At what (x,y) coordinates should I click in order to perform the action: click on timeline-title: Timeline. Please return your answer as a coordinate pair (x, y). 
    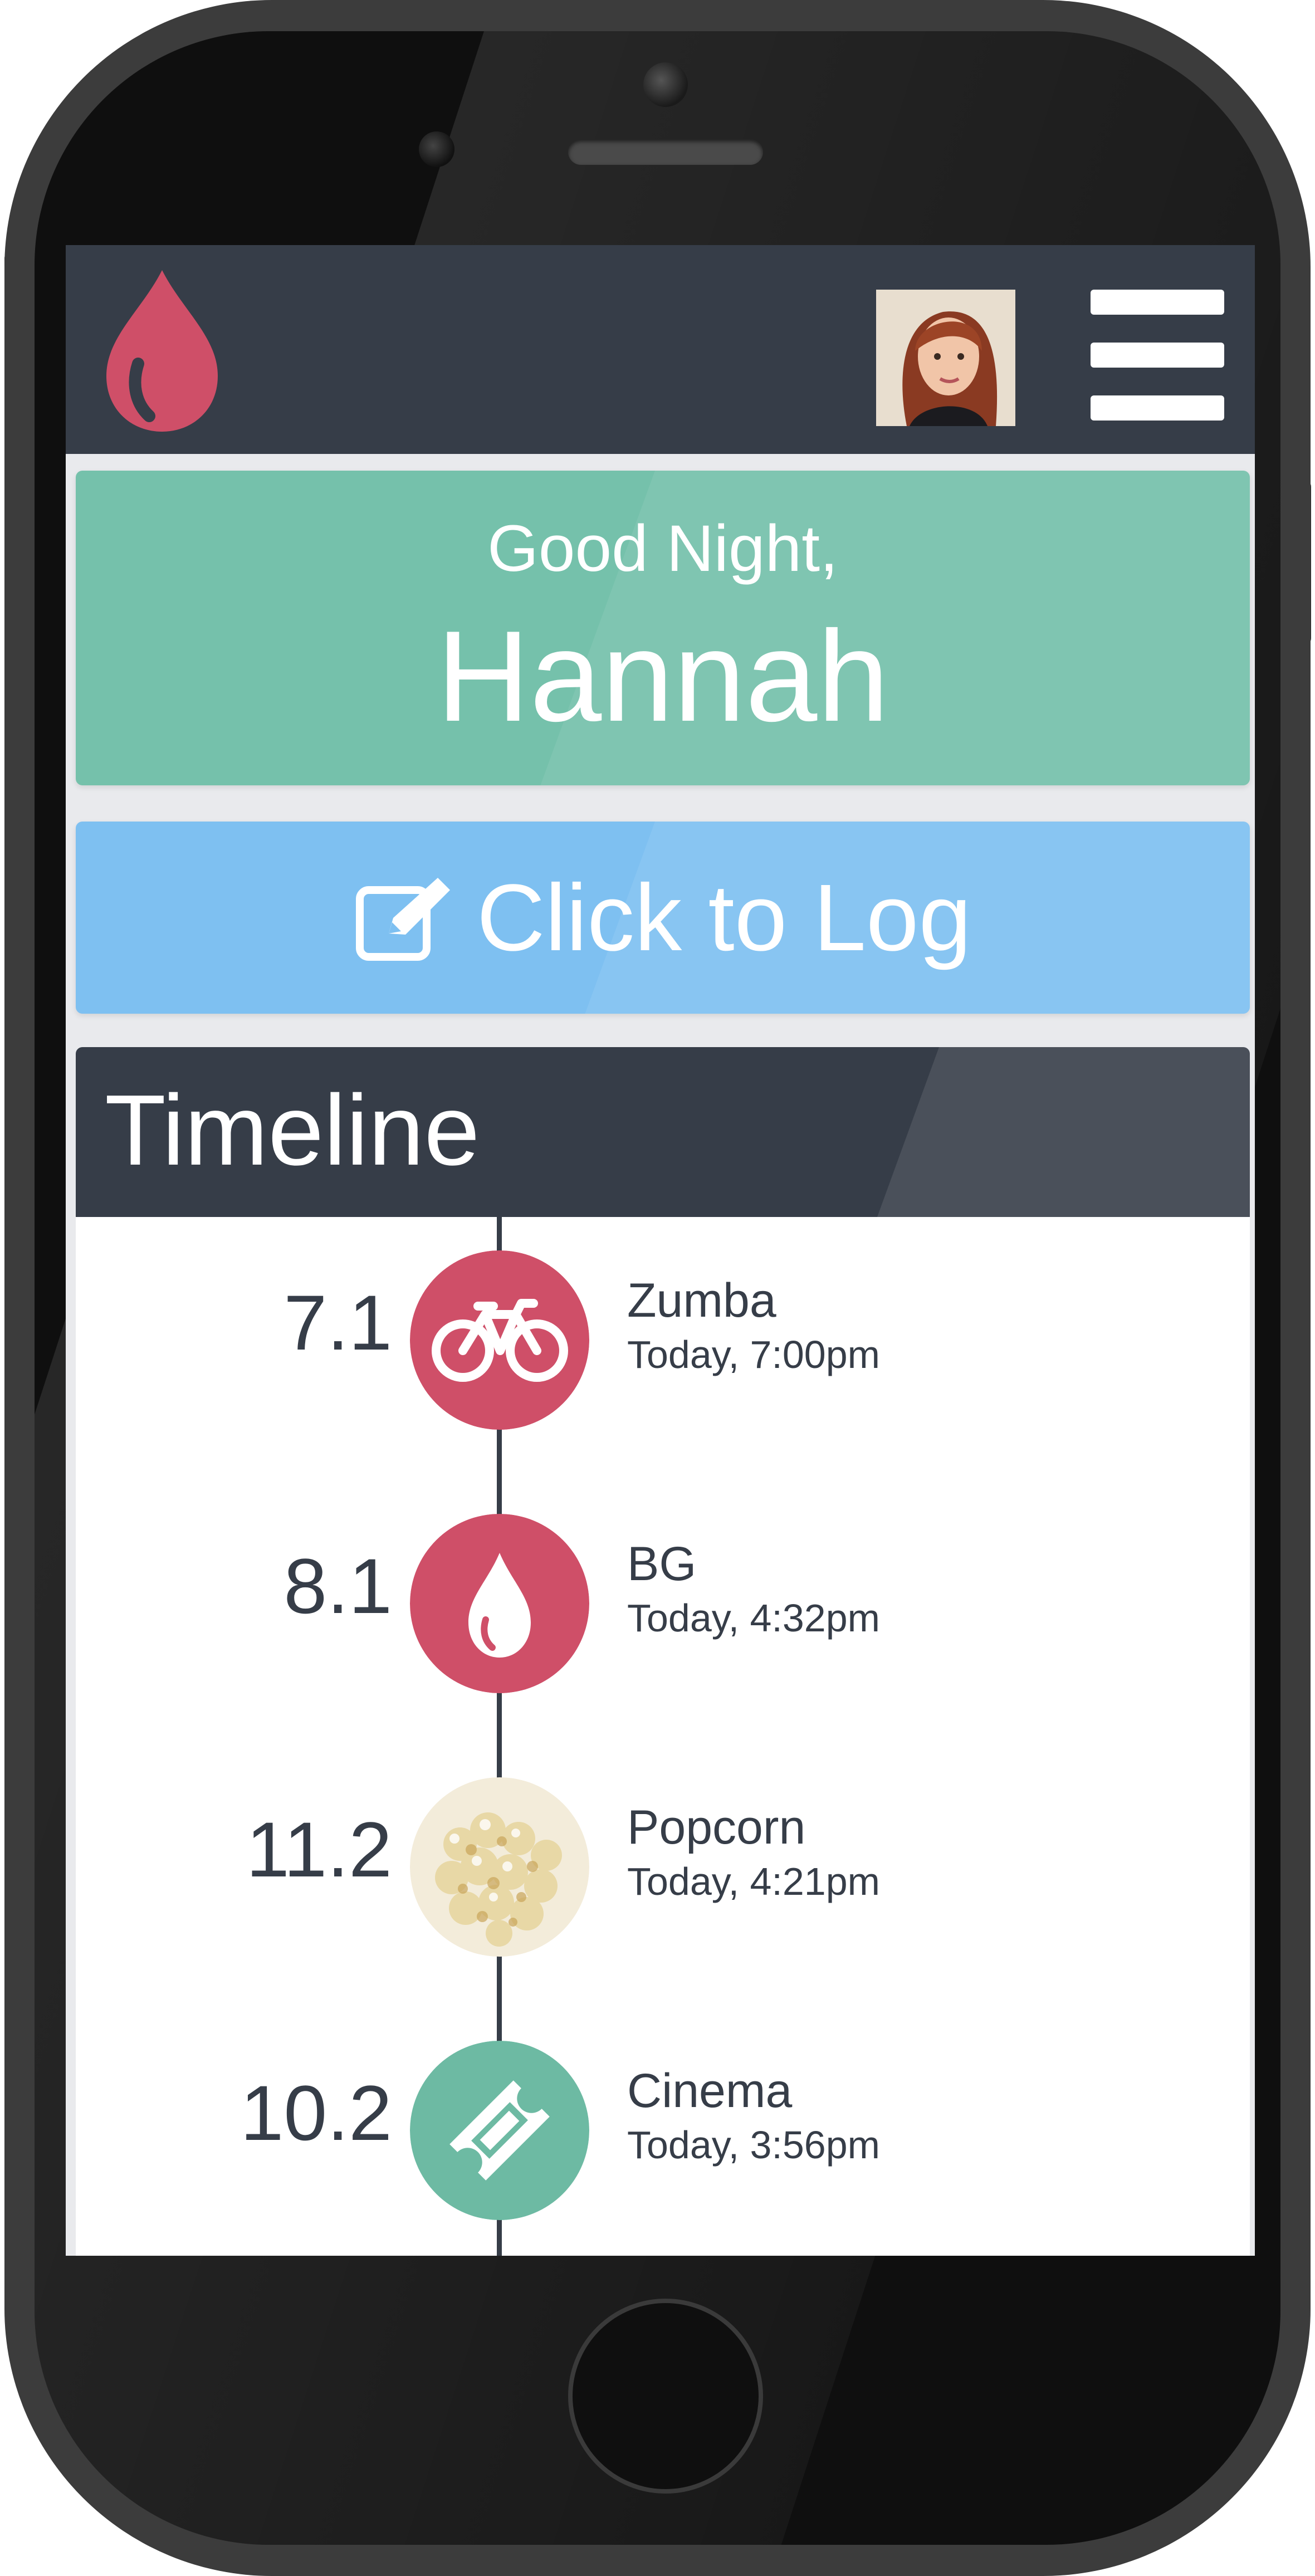
    Looking at the image, I should click on (292, 1130).